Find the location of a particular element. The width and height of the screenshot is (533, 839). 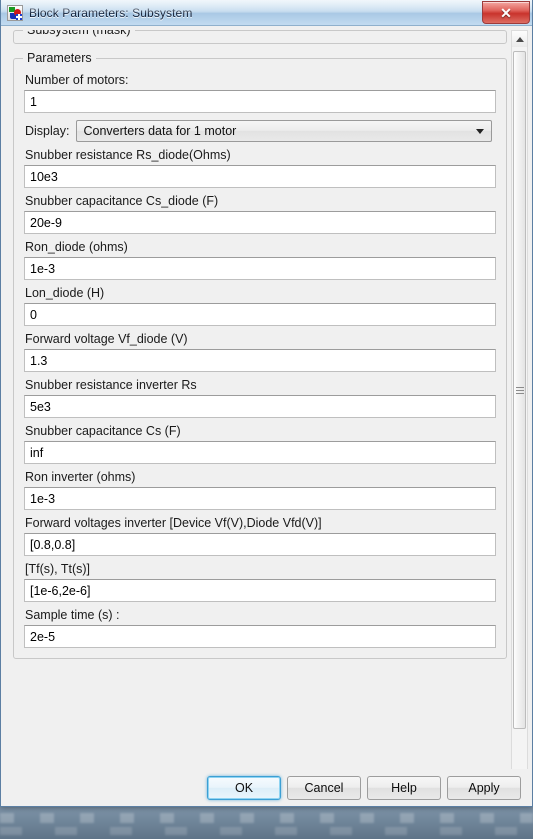

desktop-background is located at coordinates (266, 823).